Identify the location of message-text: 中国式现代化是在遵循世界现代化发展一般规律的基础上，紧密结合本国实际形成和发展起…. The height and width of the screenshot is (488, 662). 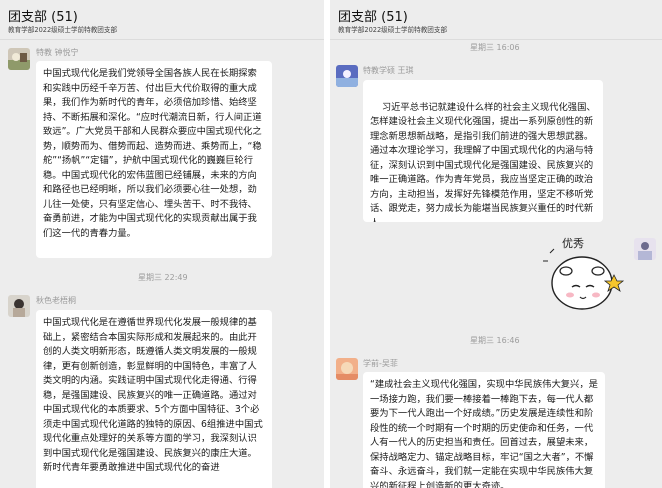
(153, 395).